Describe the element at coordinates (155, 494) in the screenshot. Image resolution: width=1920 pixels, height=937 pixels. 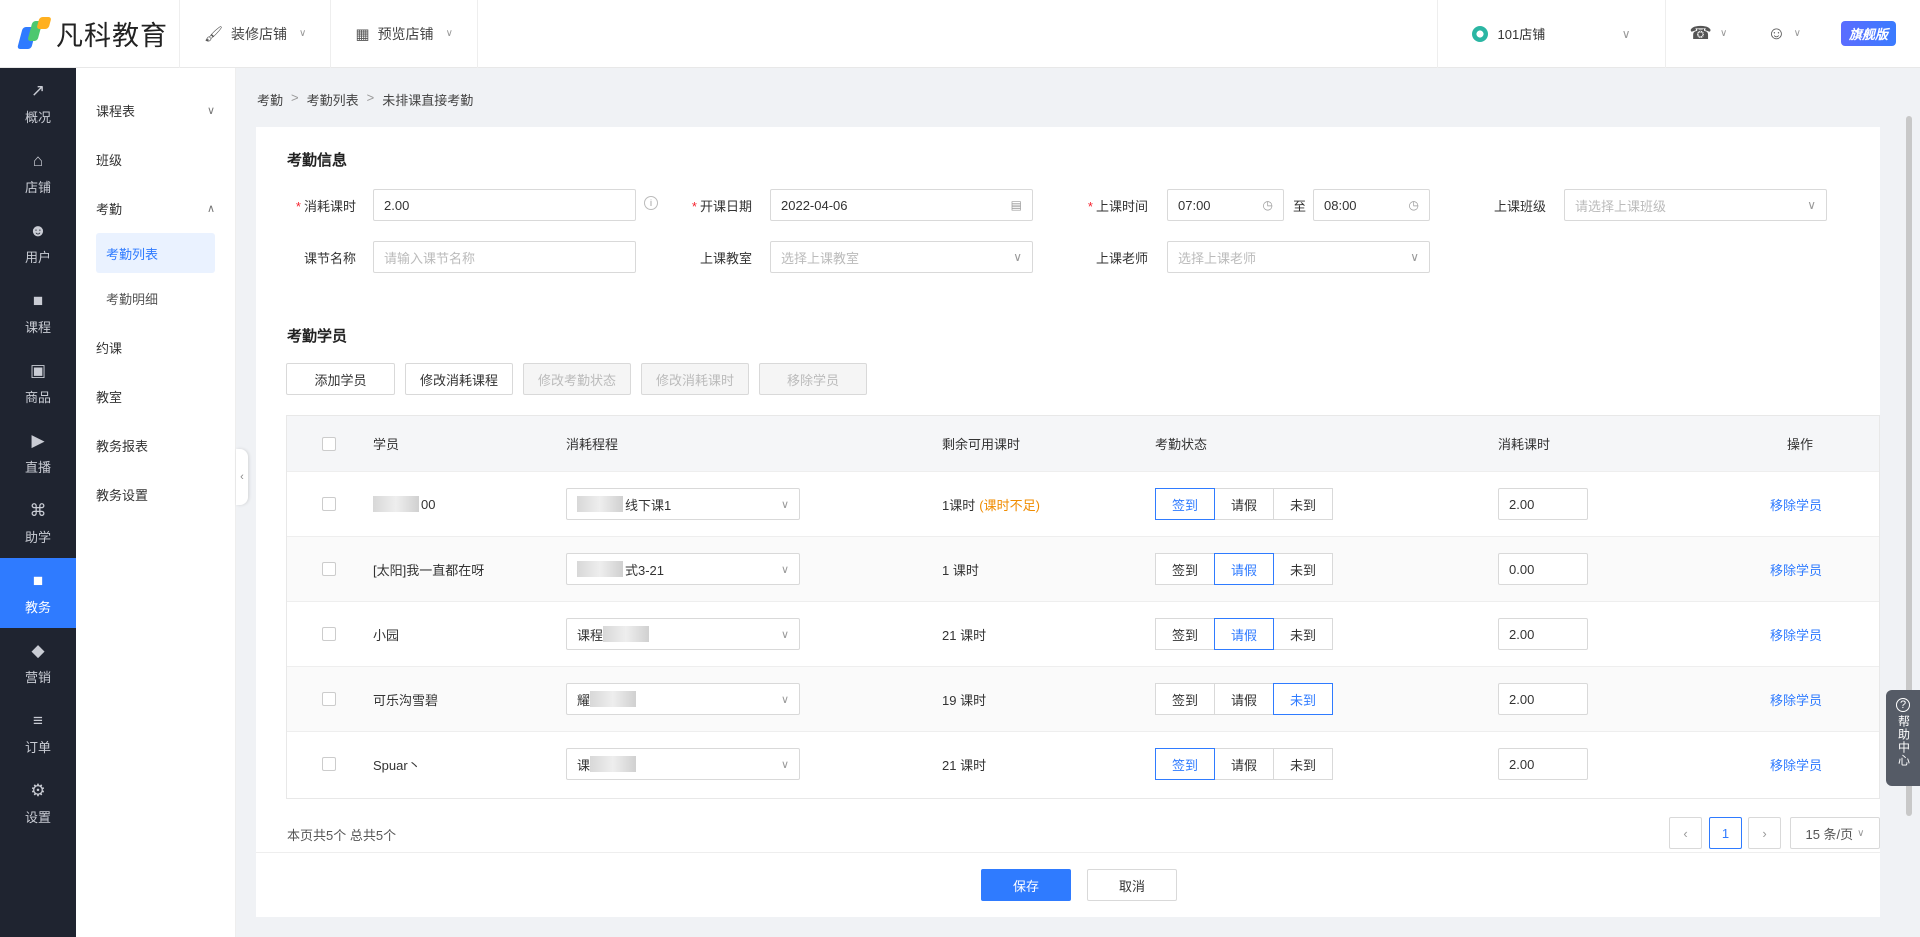
I see `subnav-settings: 教务设置` at that location.